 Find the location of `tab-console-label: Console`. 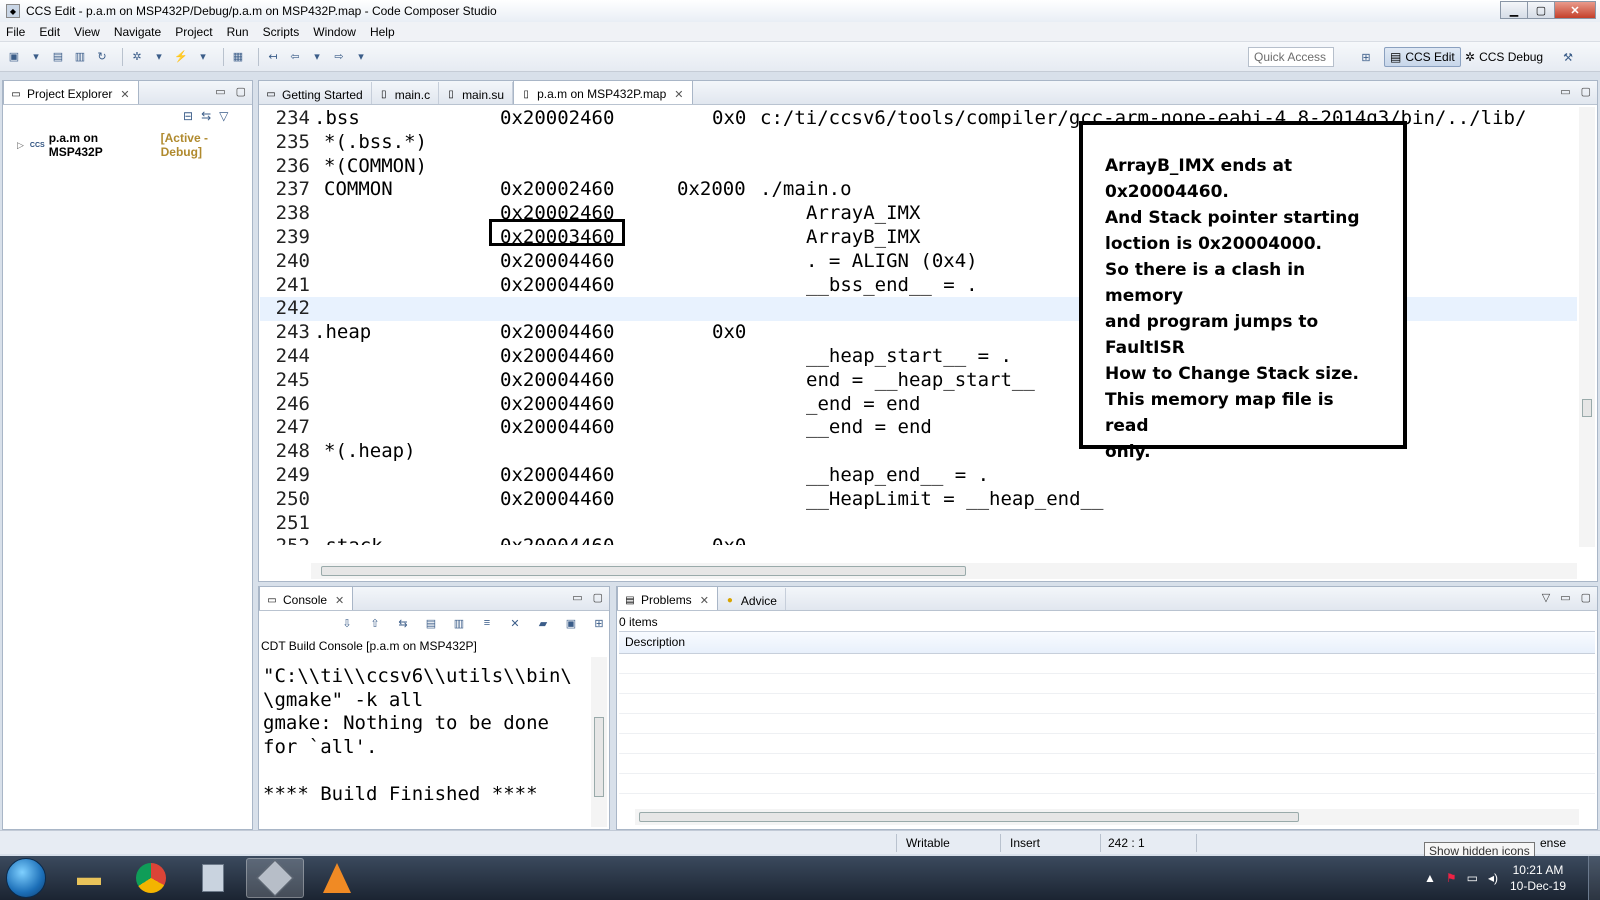

tab-console-label: Console is located at coordinates (305, 600).